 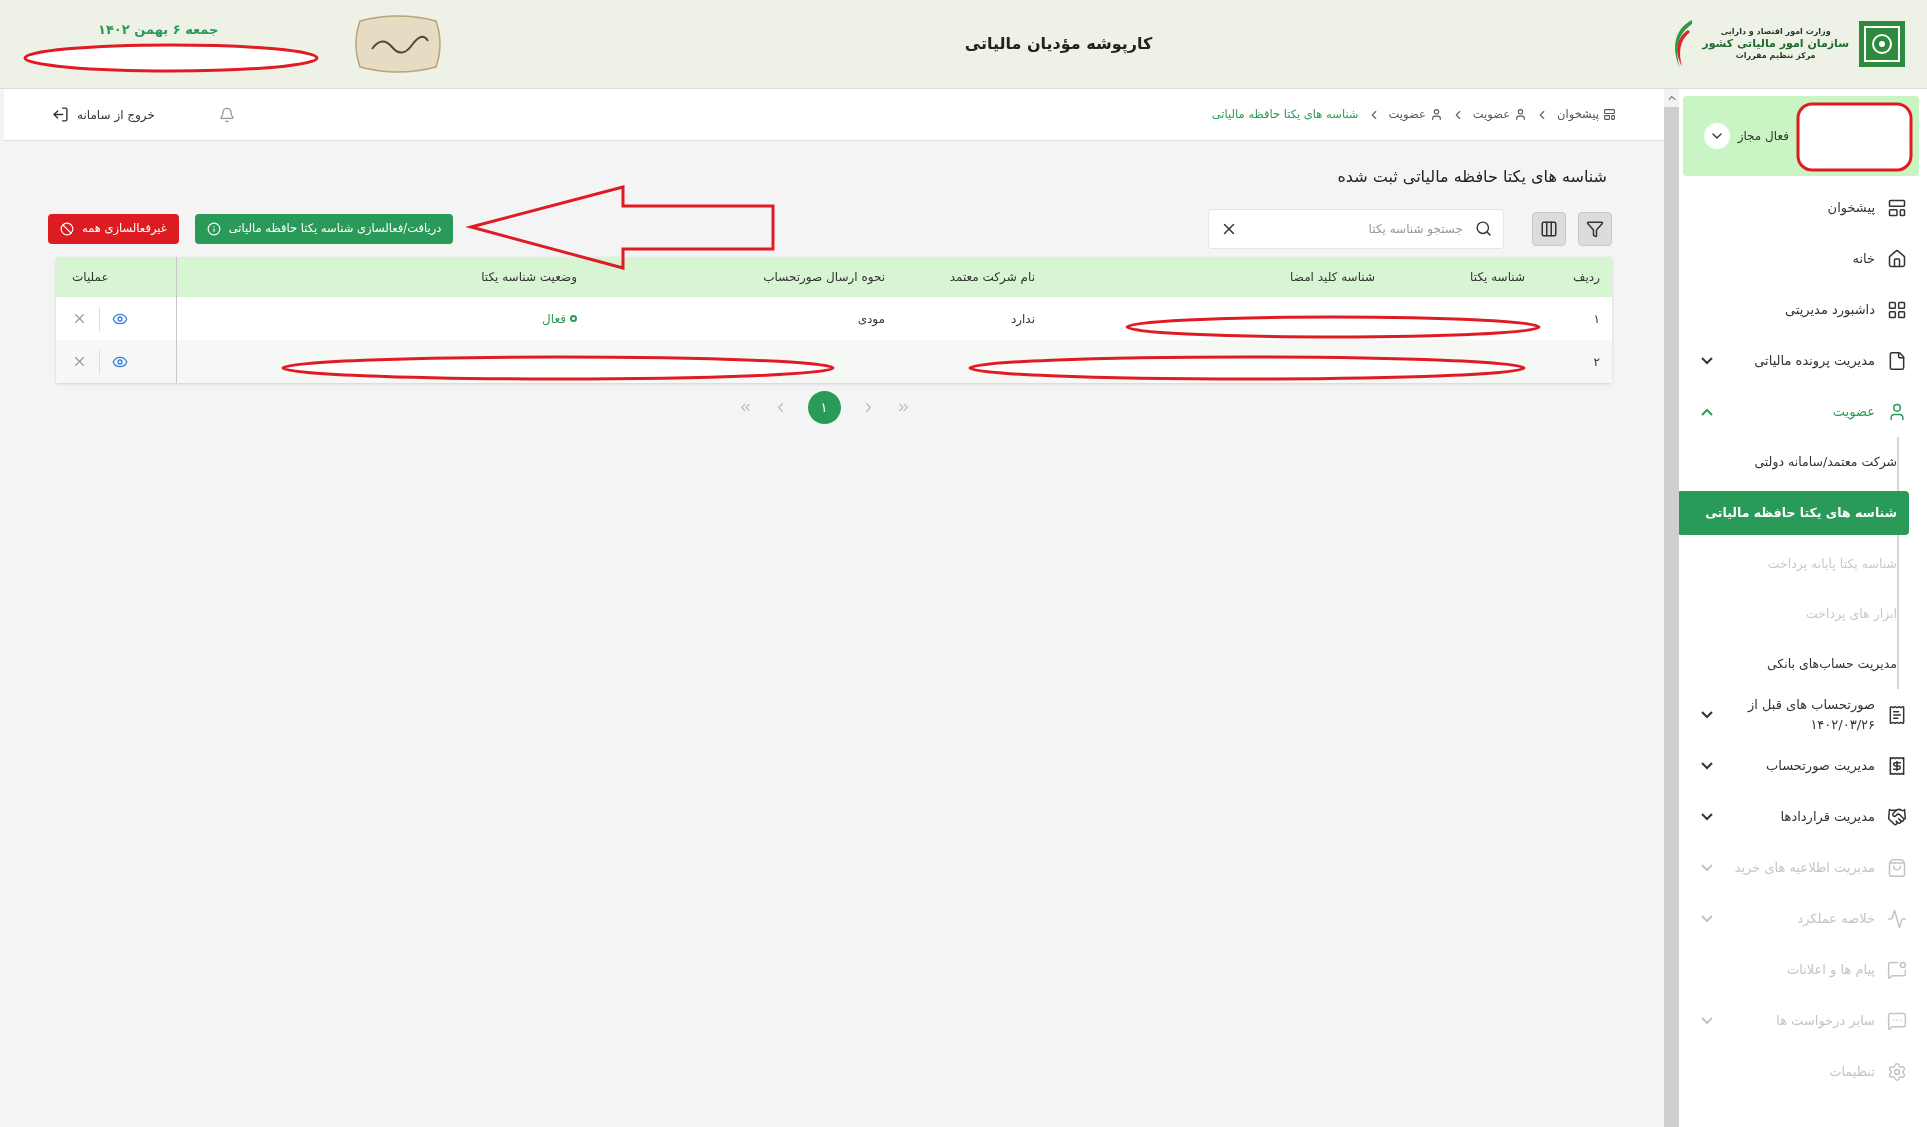 What do you see at coordinates (1801, 207) in the screenshot?
I see `sidebar-item: پیشخوان` at bounding box center [1801, 207].